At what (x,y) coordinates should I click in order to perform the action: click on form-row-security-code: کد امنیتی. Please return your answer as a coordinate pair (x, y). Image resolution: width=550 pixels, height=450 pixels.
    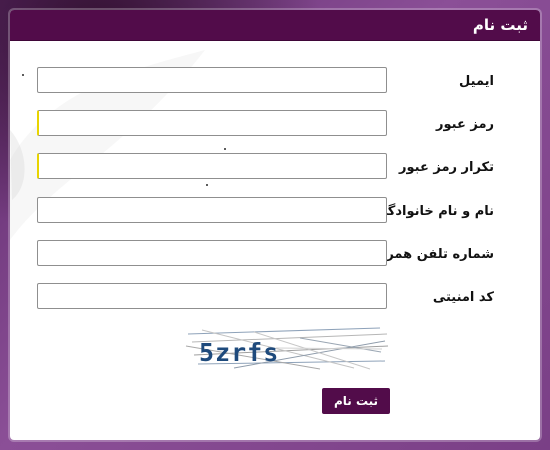
    Looking at the image, I should click on (275, 298).